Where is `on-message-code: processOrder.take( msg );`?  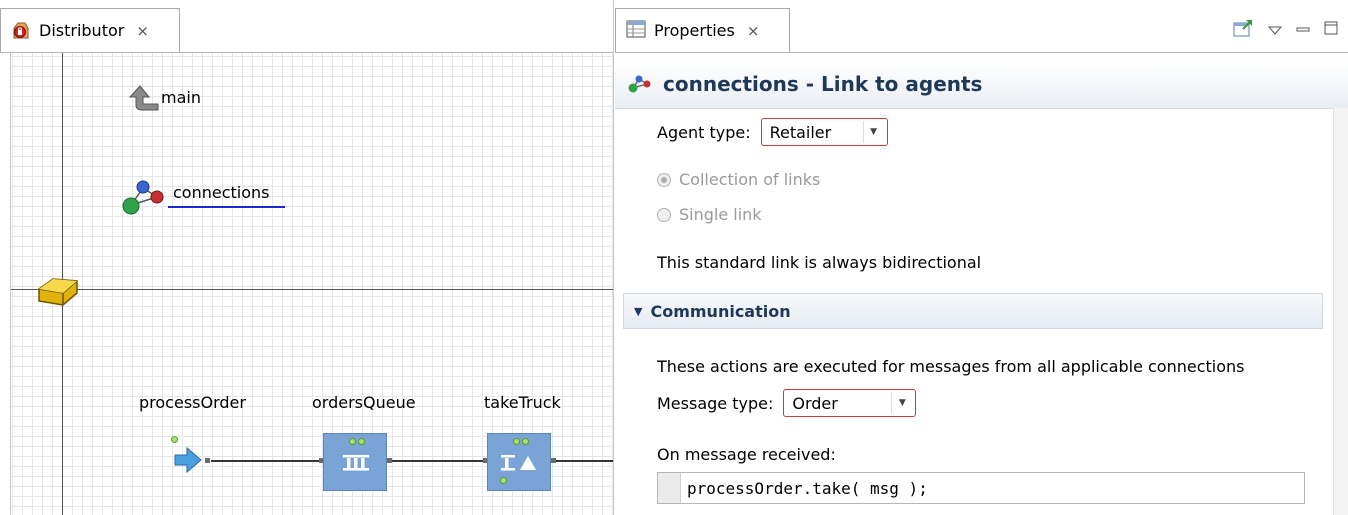
on-message-code: processOrder.take( msg ); is located at coordinates (807, 488).